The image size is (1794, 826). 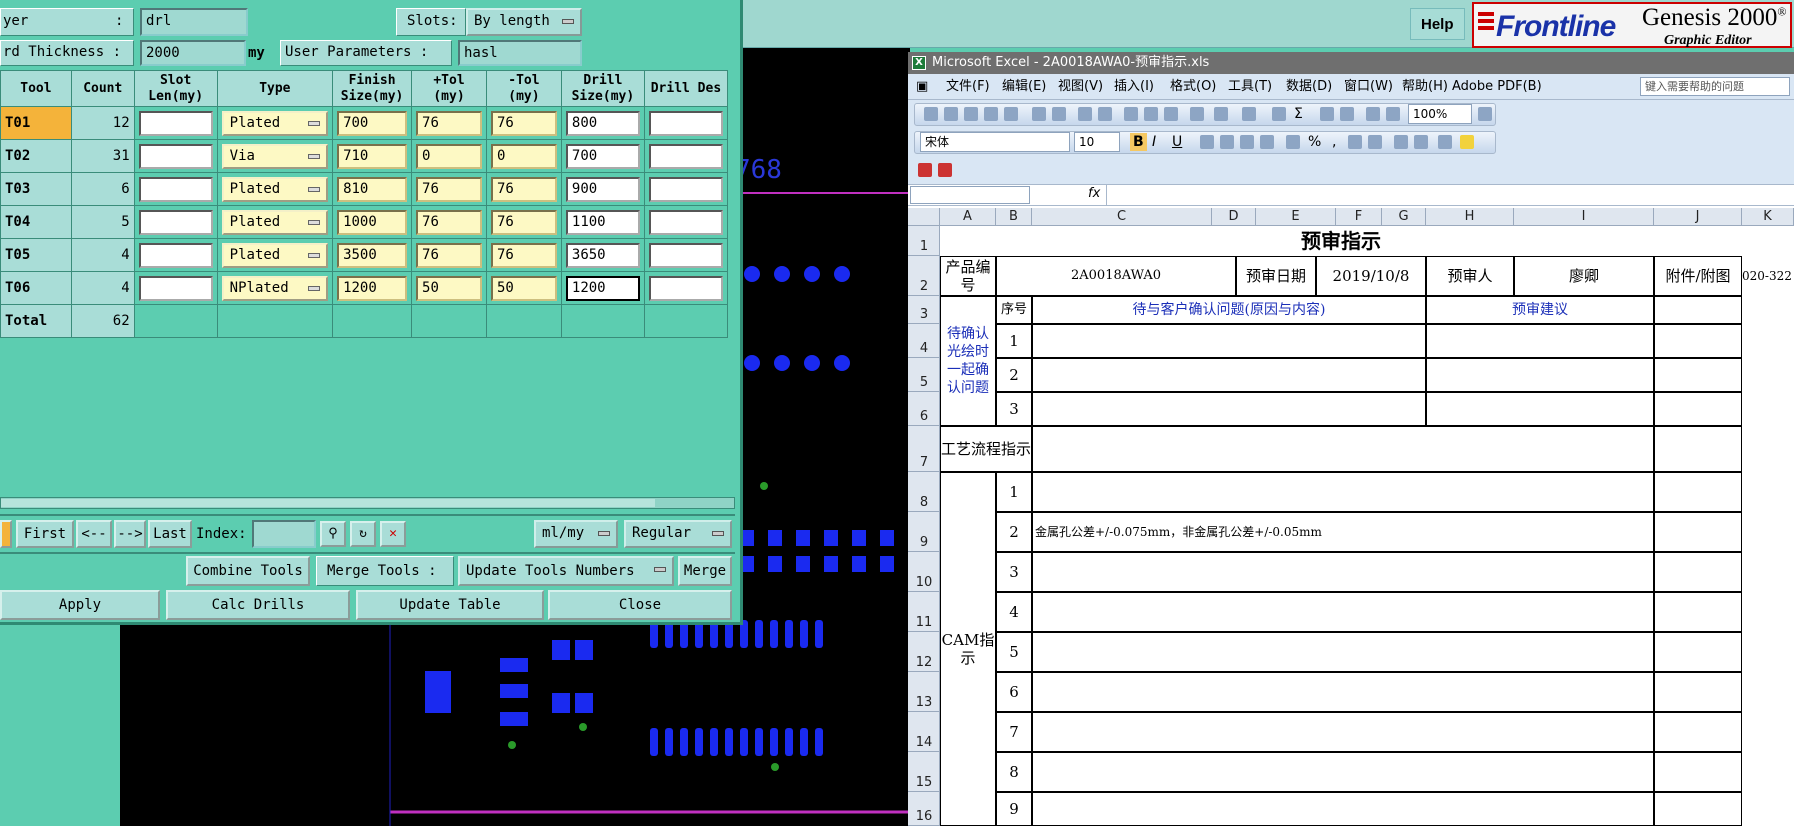 I want to click on cam-number: 9, so click(x=1014, y=809).